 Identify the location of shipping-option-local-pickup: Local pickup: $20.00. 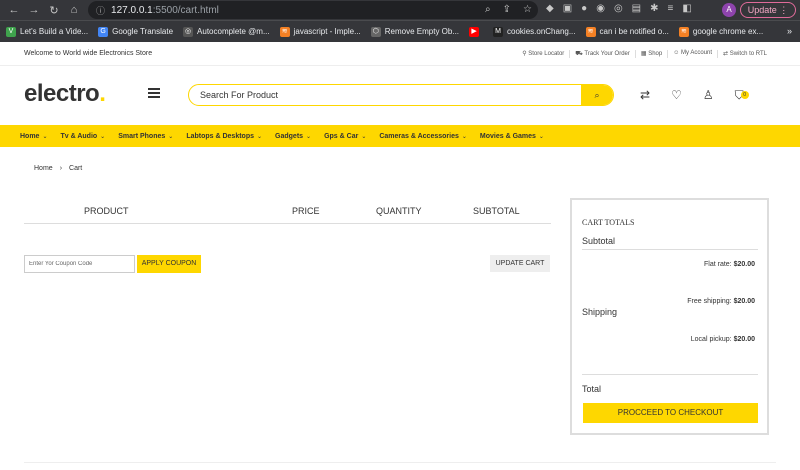
(723, 339).